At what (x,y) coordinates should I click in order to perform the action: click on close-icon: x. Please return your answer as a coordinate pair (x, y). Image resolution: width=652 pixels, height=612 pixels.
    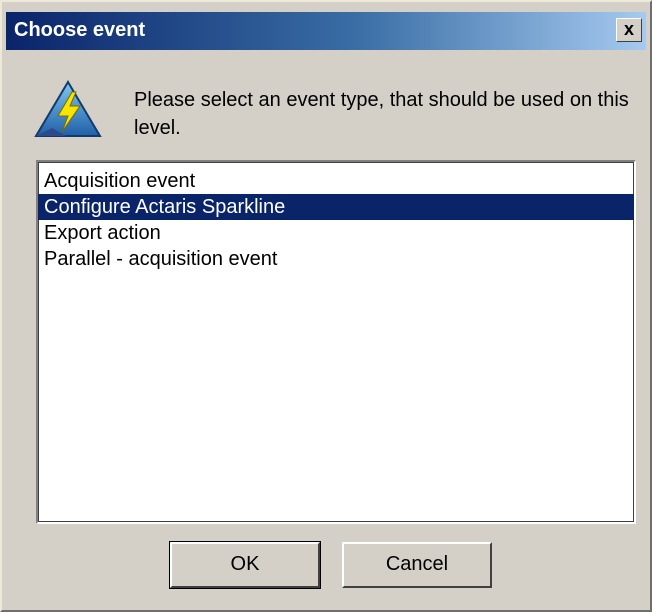
    Looking at the image, I should click on (628, 29).